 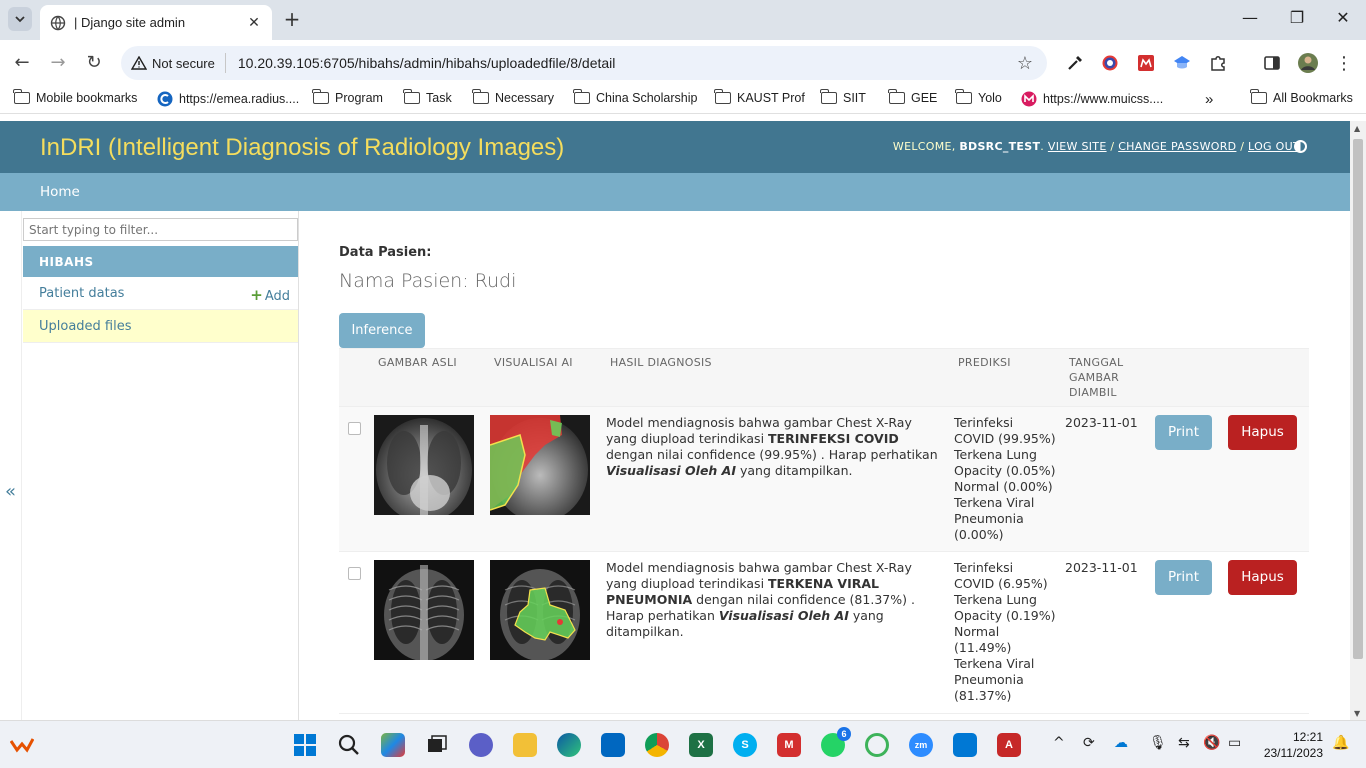 I want to click on extensions-puzzle-icon, so click(x=1218, y=63).